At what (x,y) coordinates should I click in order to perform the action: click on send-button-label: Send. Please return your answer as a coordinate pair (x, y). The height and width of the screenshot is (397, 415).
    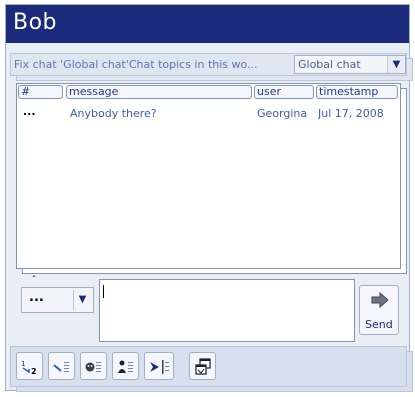
    Looking at the image, I should click on (379, 324).